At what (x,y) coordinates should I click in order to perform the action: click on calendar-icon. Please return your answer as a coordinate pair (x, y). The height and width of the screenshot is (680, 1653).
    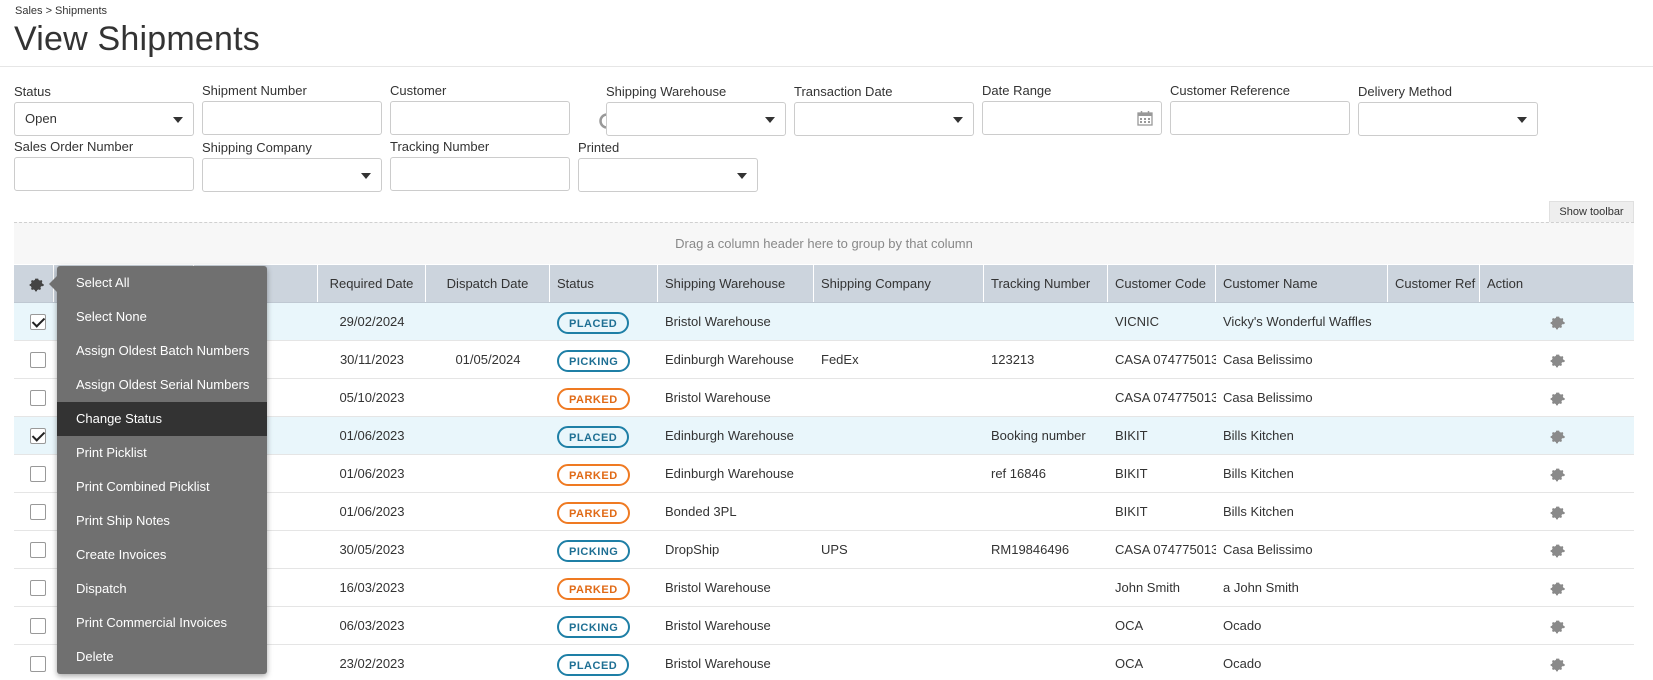
    Looking at the image, I should click on (1145, 118).